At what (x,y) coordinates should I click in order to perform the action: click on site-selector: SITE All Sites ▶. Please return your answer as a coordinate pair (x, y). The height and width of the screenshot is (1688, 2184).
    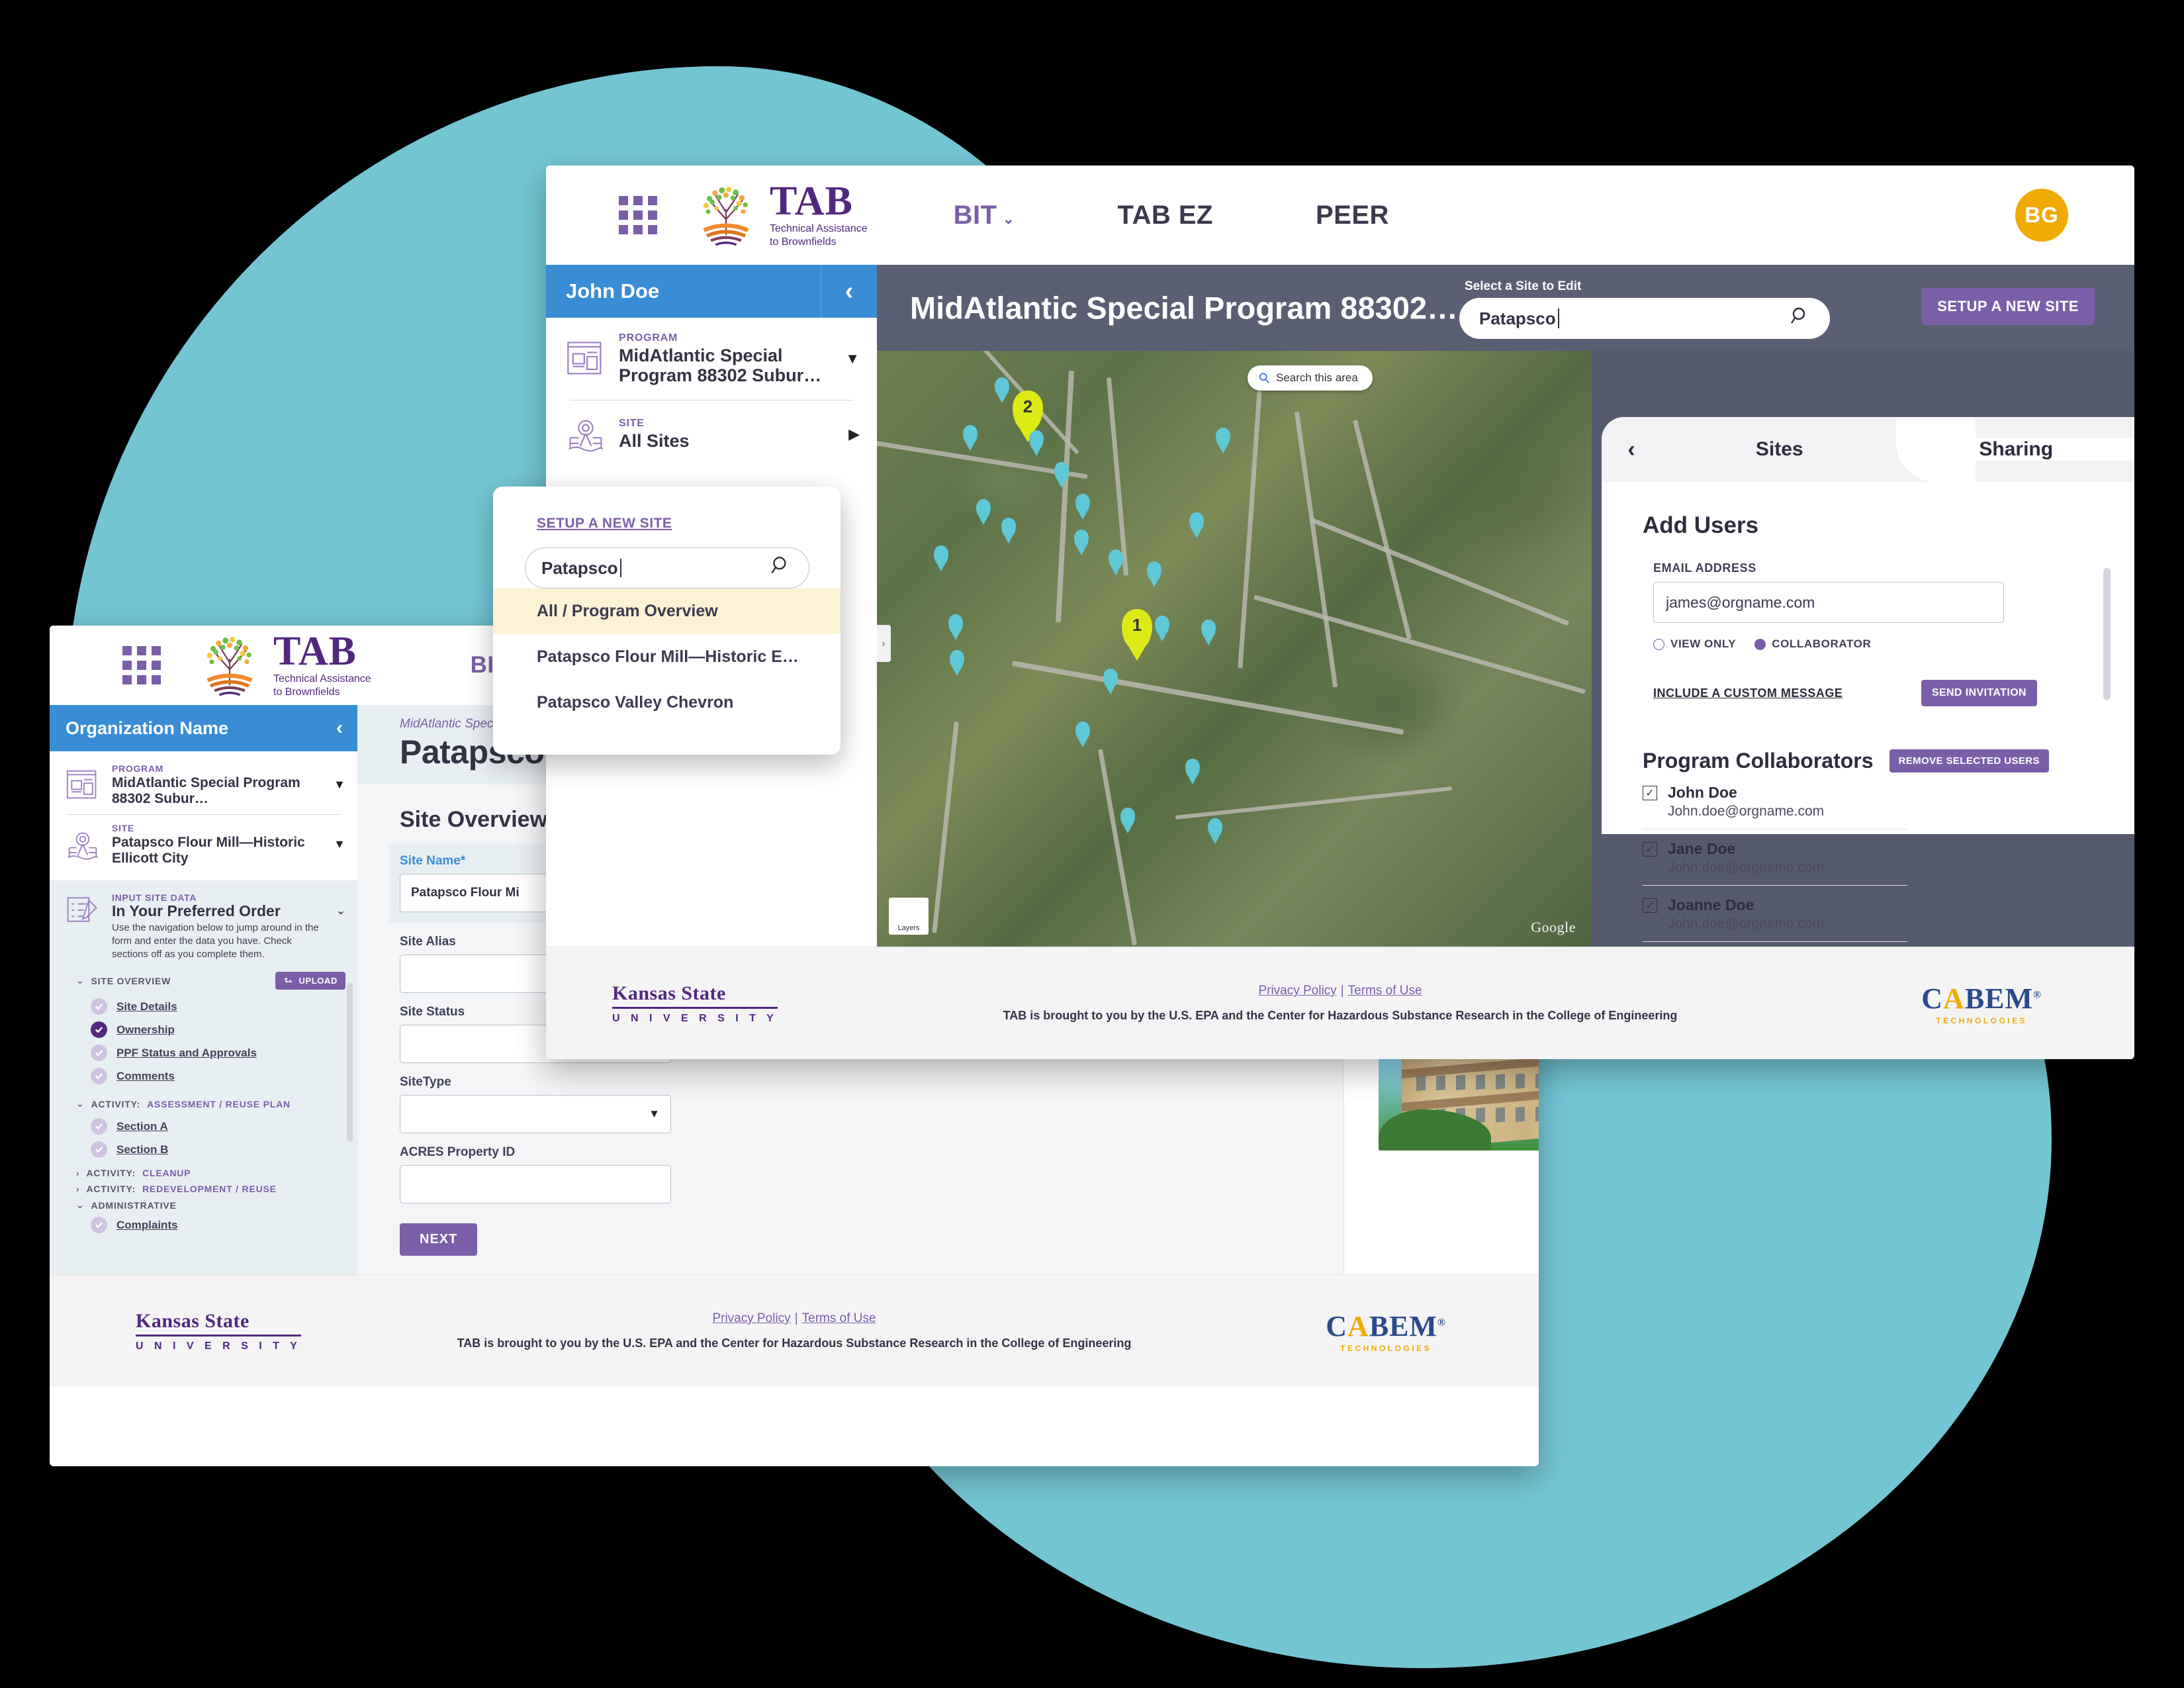
    Looking at the image, I should click on (711, 434).